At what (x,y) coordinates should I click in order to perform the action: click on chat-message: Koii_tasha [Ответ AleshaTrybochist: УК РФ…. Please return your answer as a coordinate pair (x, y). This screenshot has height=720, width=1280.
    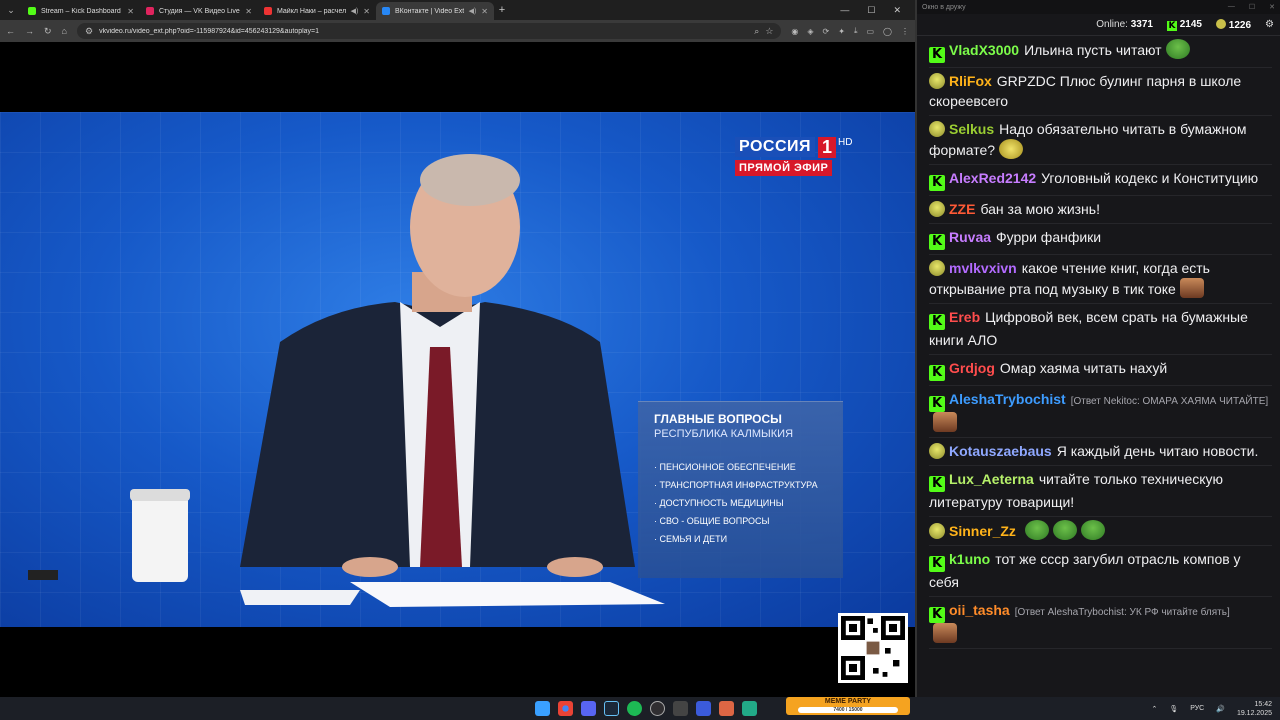
    Looking at the image, I should click on (1100, 623).